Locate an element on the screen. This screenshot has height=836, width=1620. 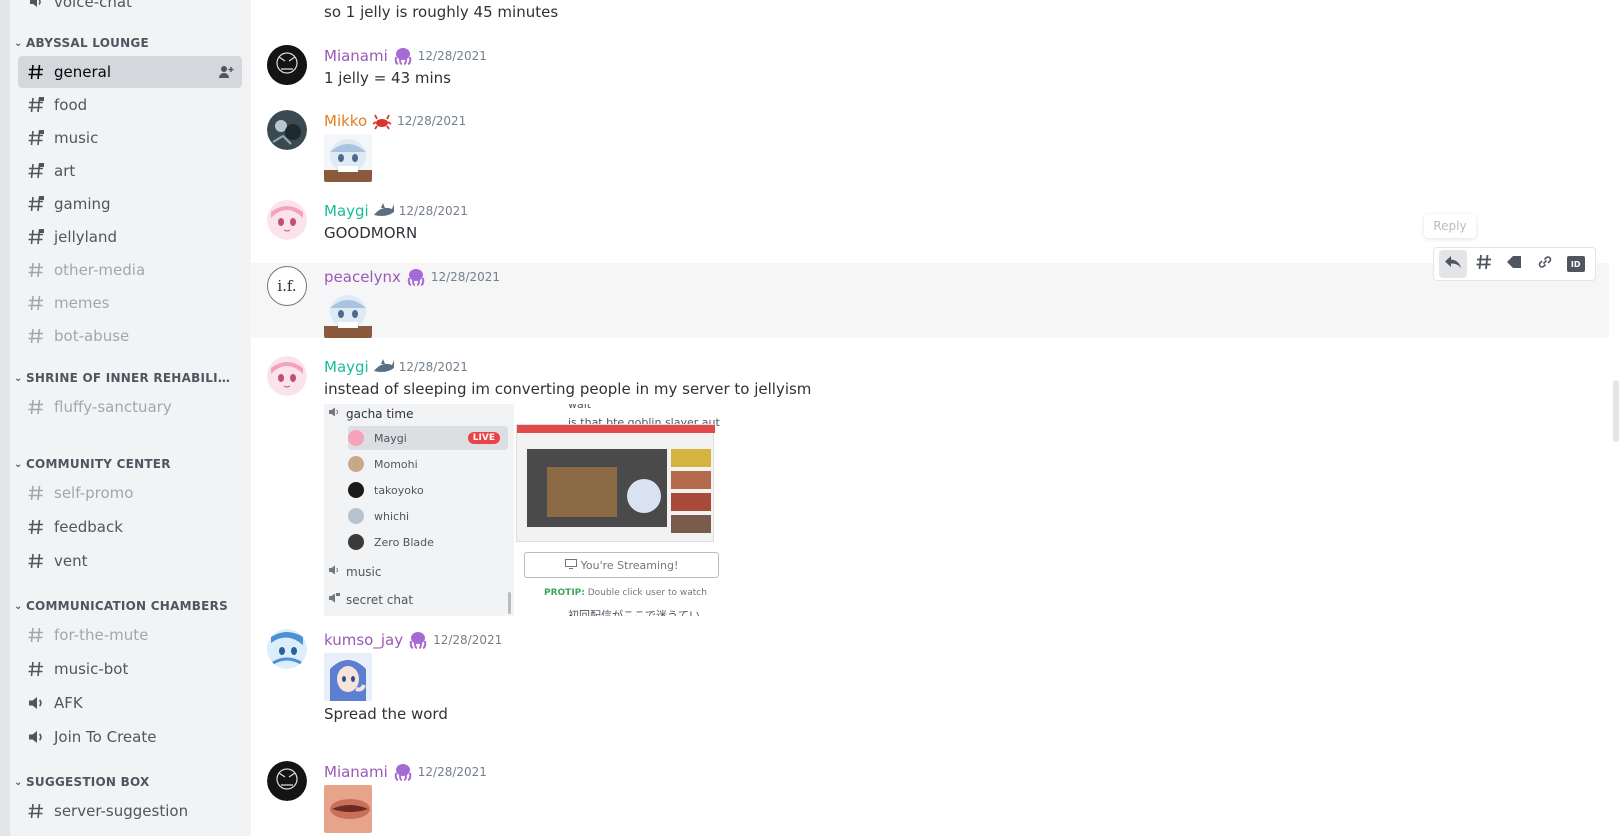
embedded-user: Maygi LIVE is located at coordinates (428, 438).